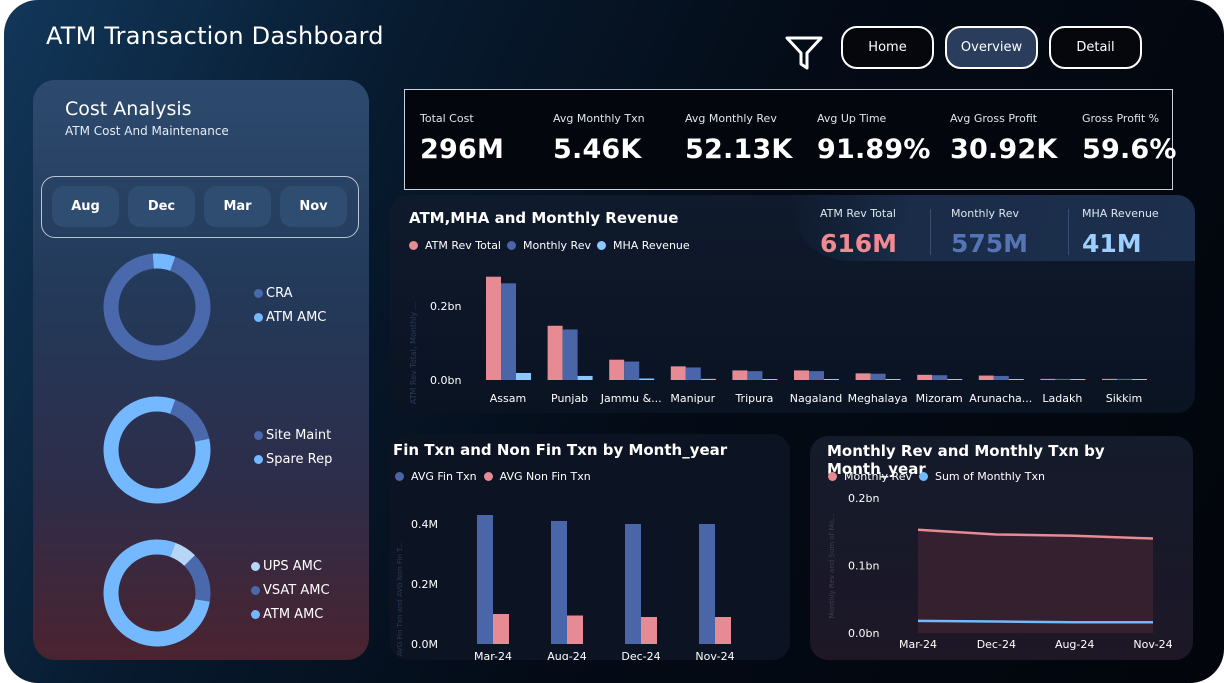 This screenshot has height=683, width=1224. I want to click on donut-segment, so click(157, 450).